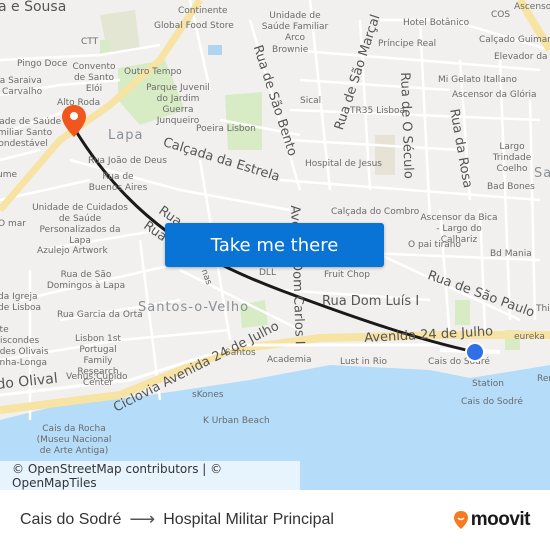  Describe the element at coordinates (142, 519) in the screenshot. I see `arrow-right-icon: ⟶` at that location.